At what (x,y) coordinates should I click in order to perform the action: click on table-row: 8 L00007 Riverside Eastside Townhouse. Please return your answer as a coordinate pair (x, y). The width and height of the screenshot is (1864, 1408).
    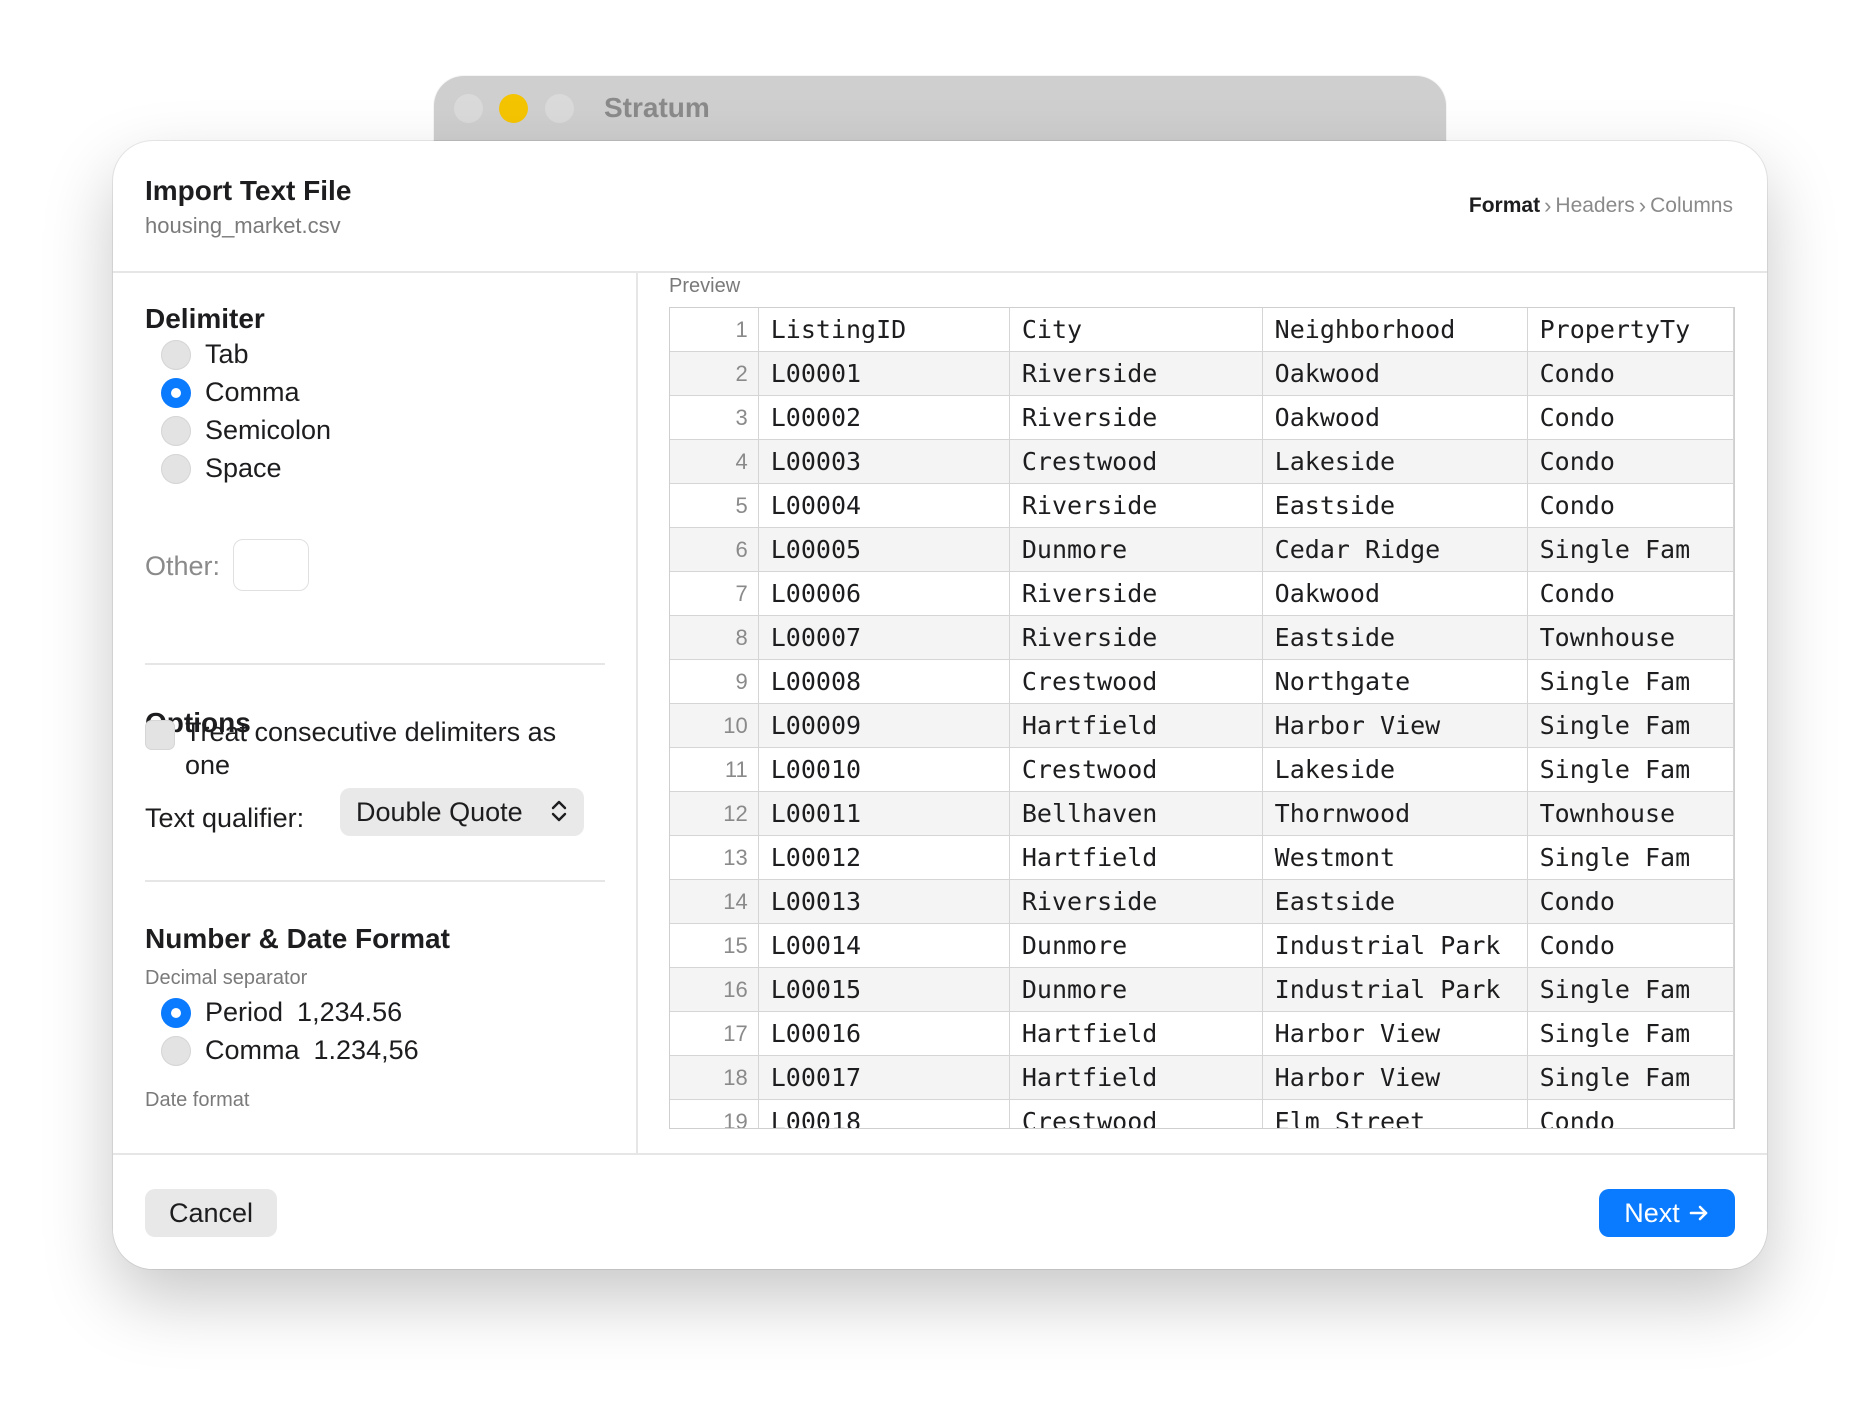
    Looking at the image, I should click on (1202, 637).